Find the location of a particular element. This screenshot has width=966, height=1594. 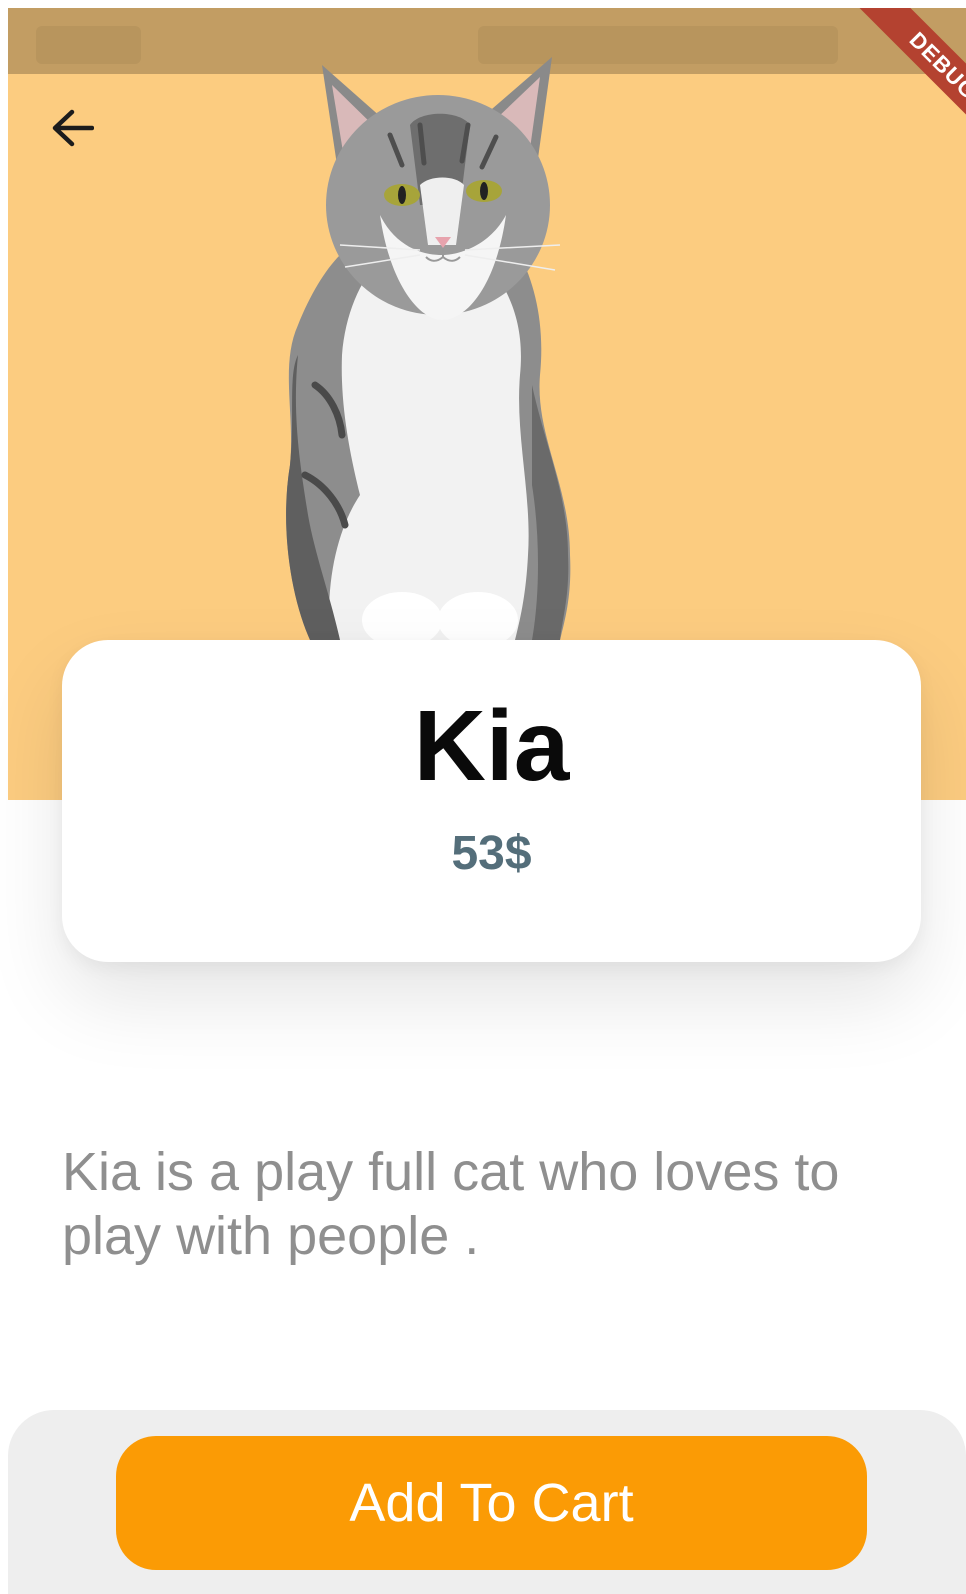

arrow-left-icon is located at coordinates (73, 128).